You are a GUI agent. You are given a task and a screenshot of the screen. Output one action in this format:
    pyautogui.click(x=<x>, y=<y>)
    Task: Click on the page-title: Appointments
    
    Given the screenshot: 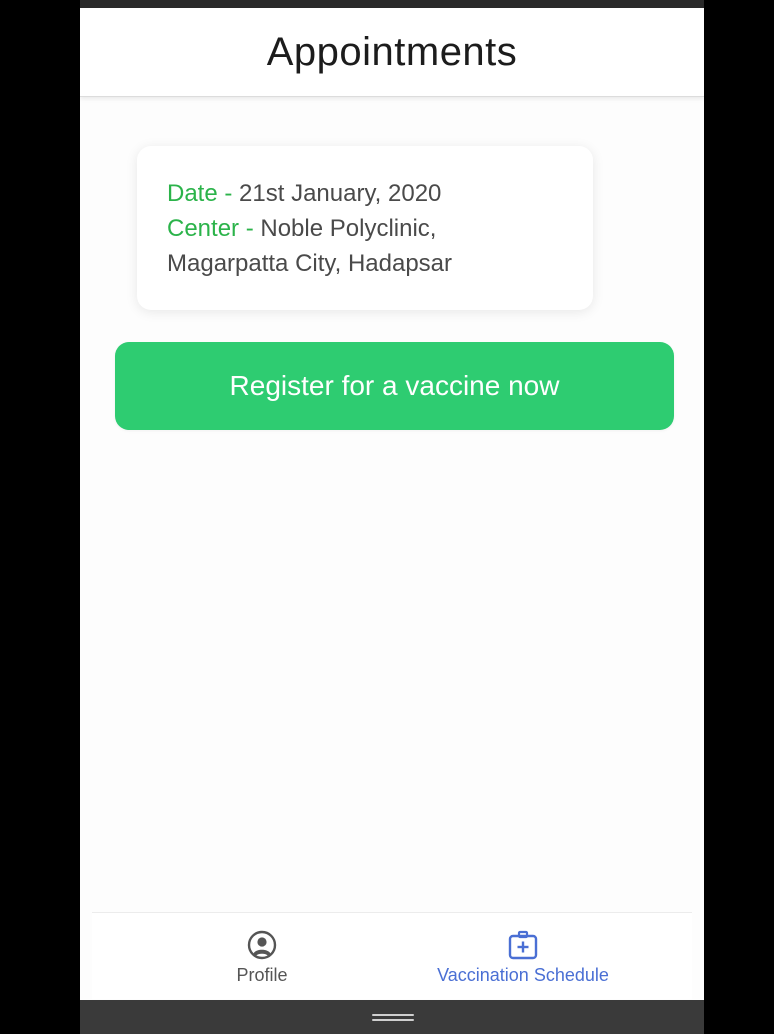 What is the action you would take?
    pyautogui.click(x=392, y=51)
    